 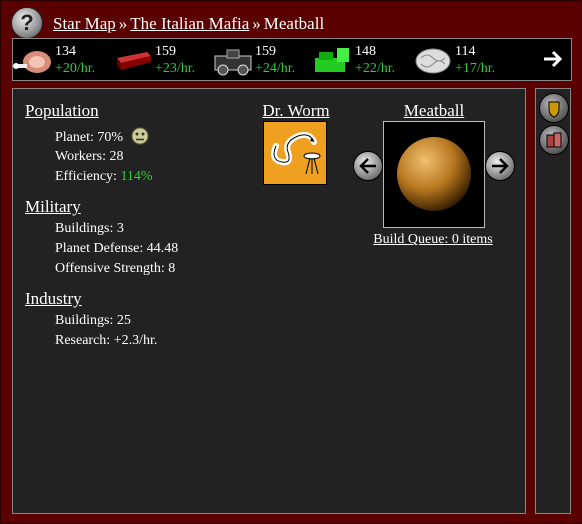 I want to click on mood-neutral-icon, so click(x=140, y=136).